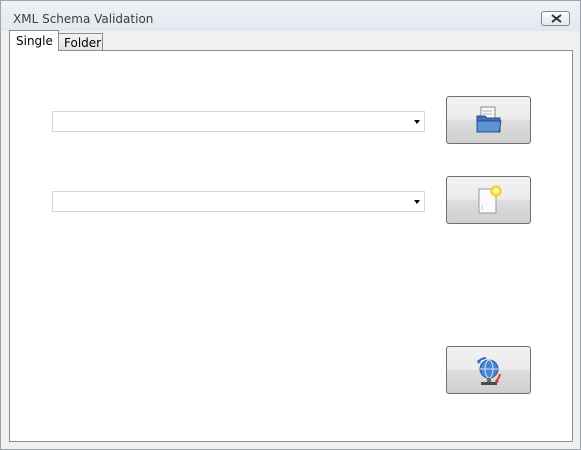 The image size is (581, 450). I want to click on open-xml-button, so click(488, 120).